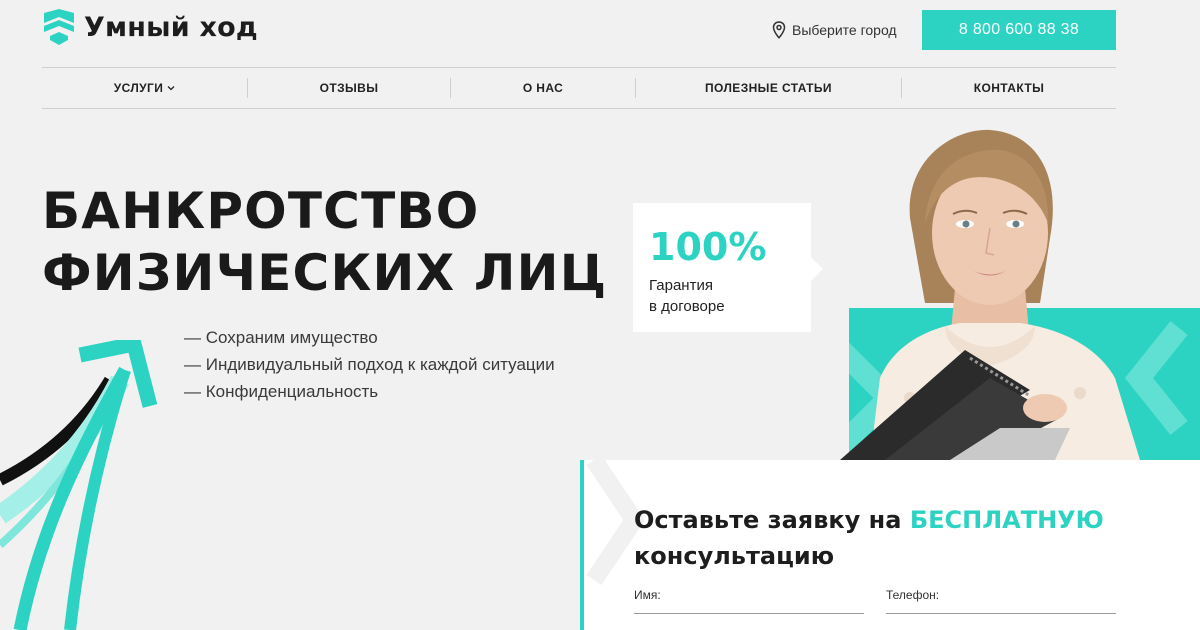 The height and width of the screenshot is (630, 1200). What do you see at coordinates (138, 88) in the screenshot?
I see `nav-item-label: УСЛУГИ` at bounding box center [138, 88].